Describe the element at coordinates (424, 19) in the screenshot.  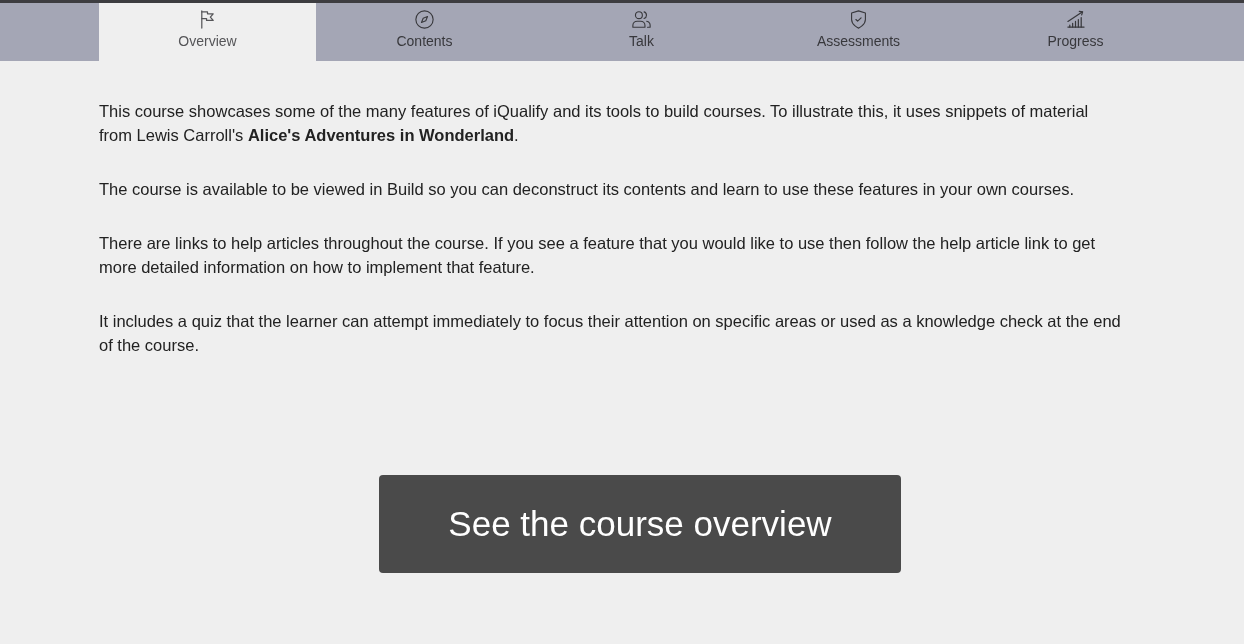
I see `compass-icon` at that location.